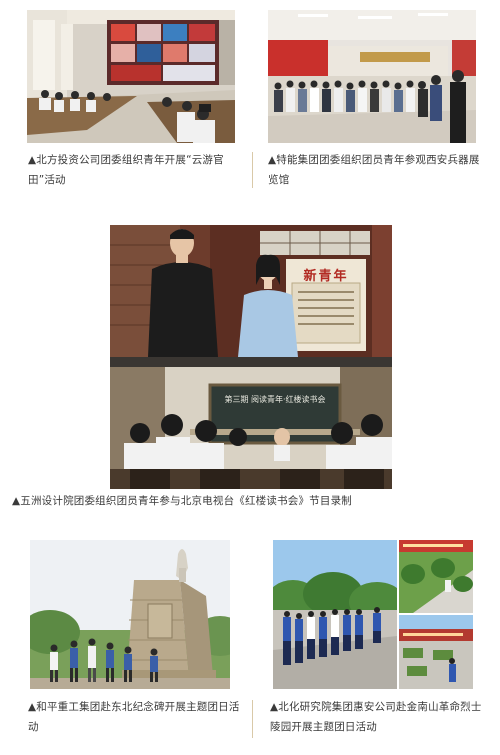 The height and width of the screenshot is (755, 500). What do you see at coordinates (372, 76) in the screenshot?
I see `photo-weapons-exhibition` at bounding box center [372, 76].